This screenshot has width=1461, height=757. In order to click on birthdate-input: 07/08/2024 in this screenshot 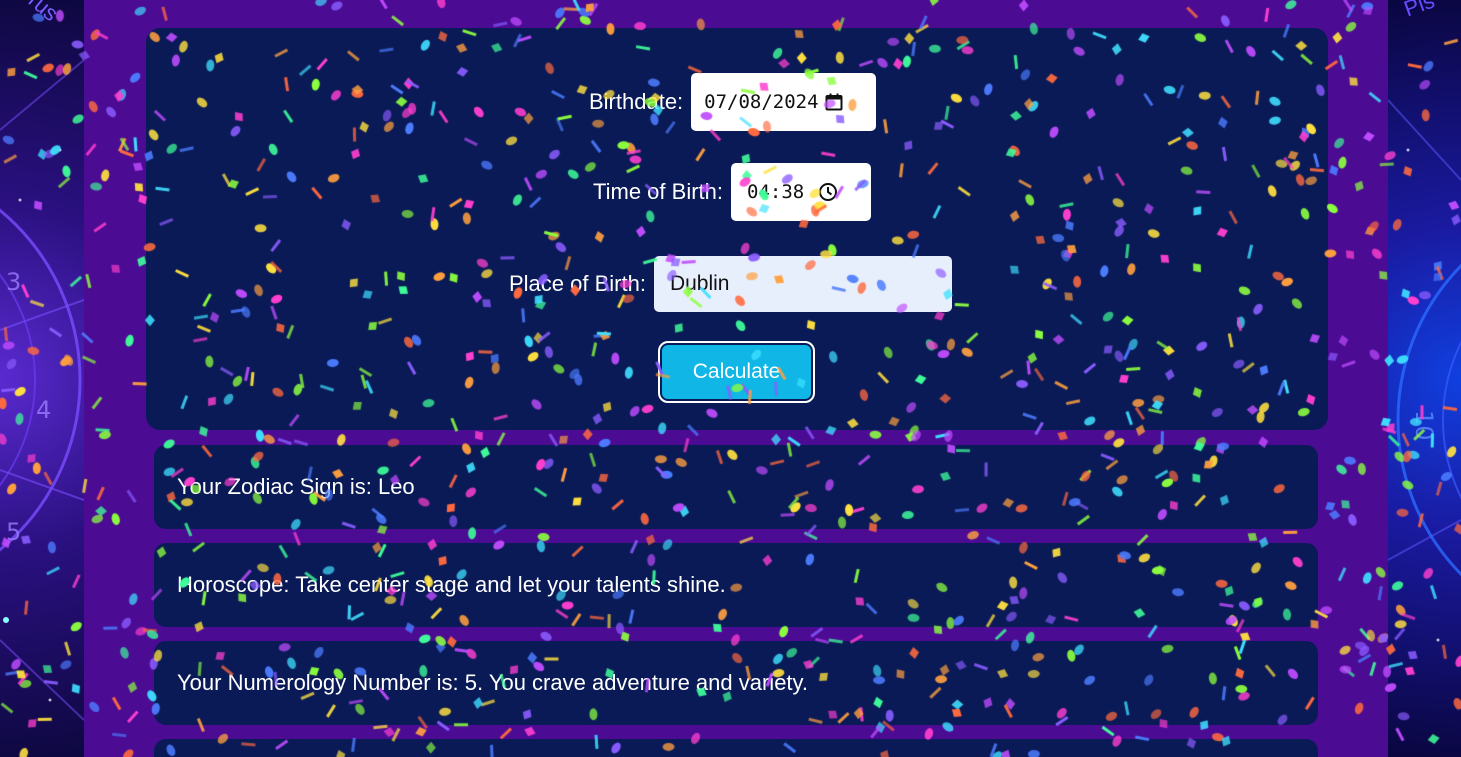, I will do `click(784, 102)`.